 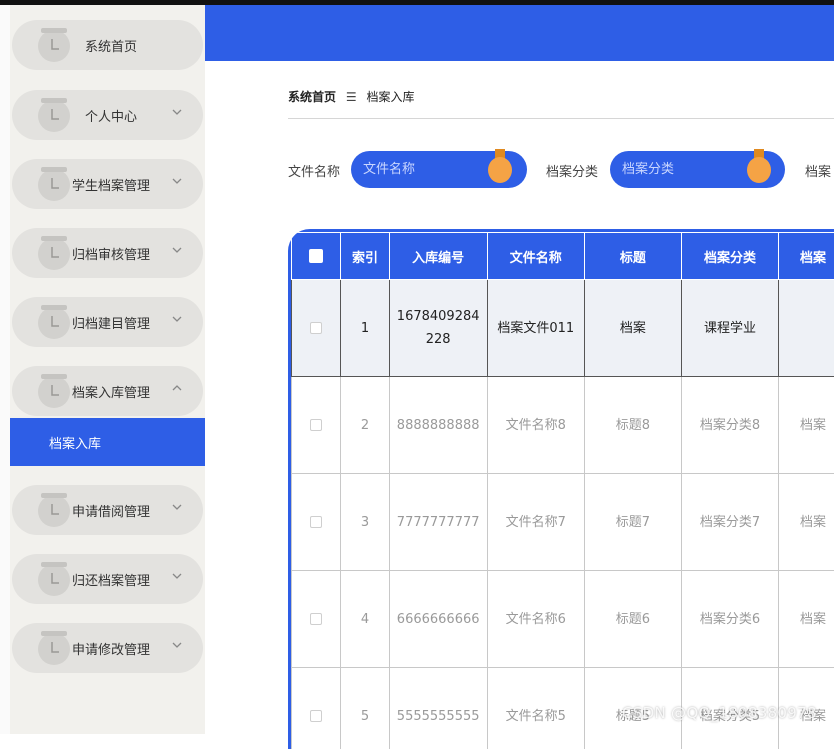 I want to click on cell-index: 3, so click(x=365, y=522).